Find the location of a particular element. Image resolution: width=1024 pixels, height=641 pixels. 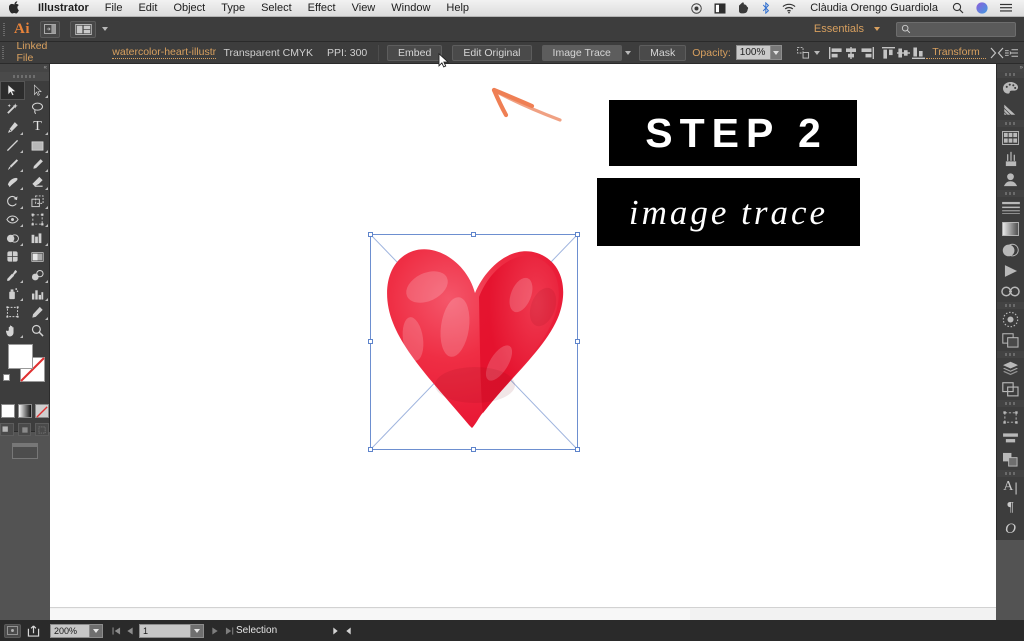

swap-default-colors is located at coordinates (6, 377).